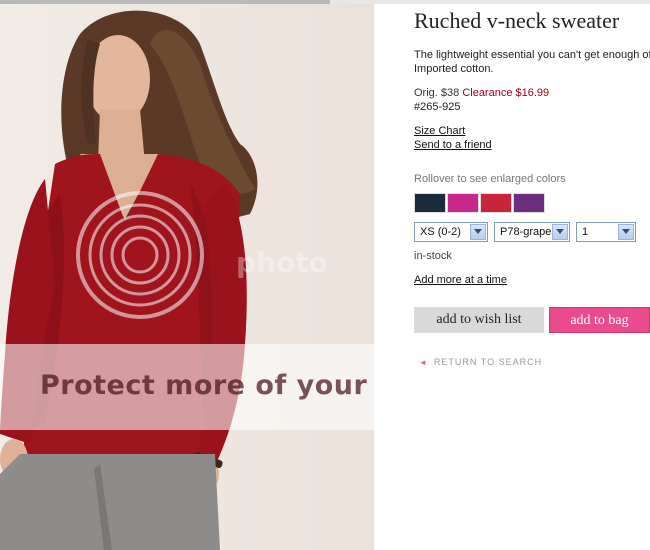  I want to click on item-number: #265-925, so click(437, 107).